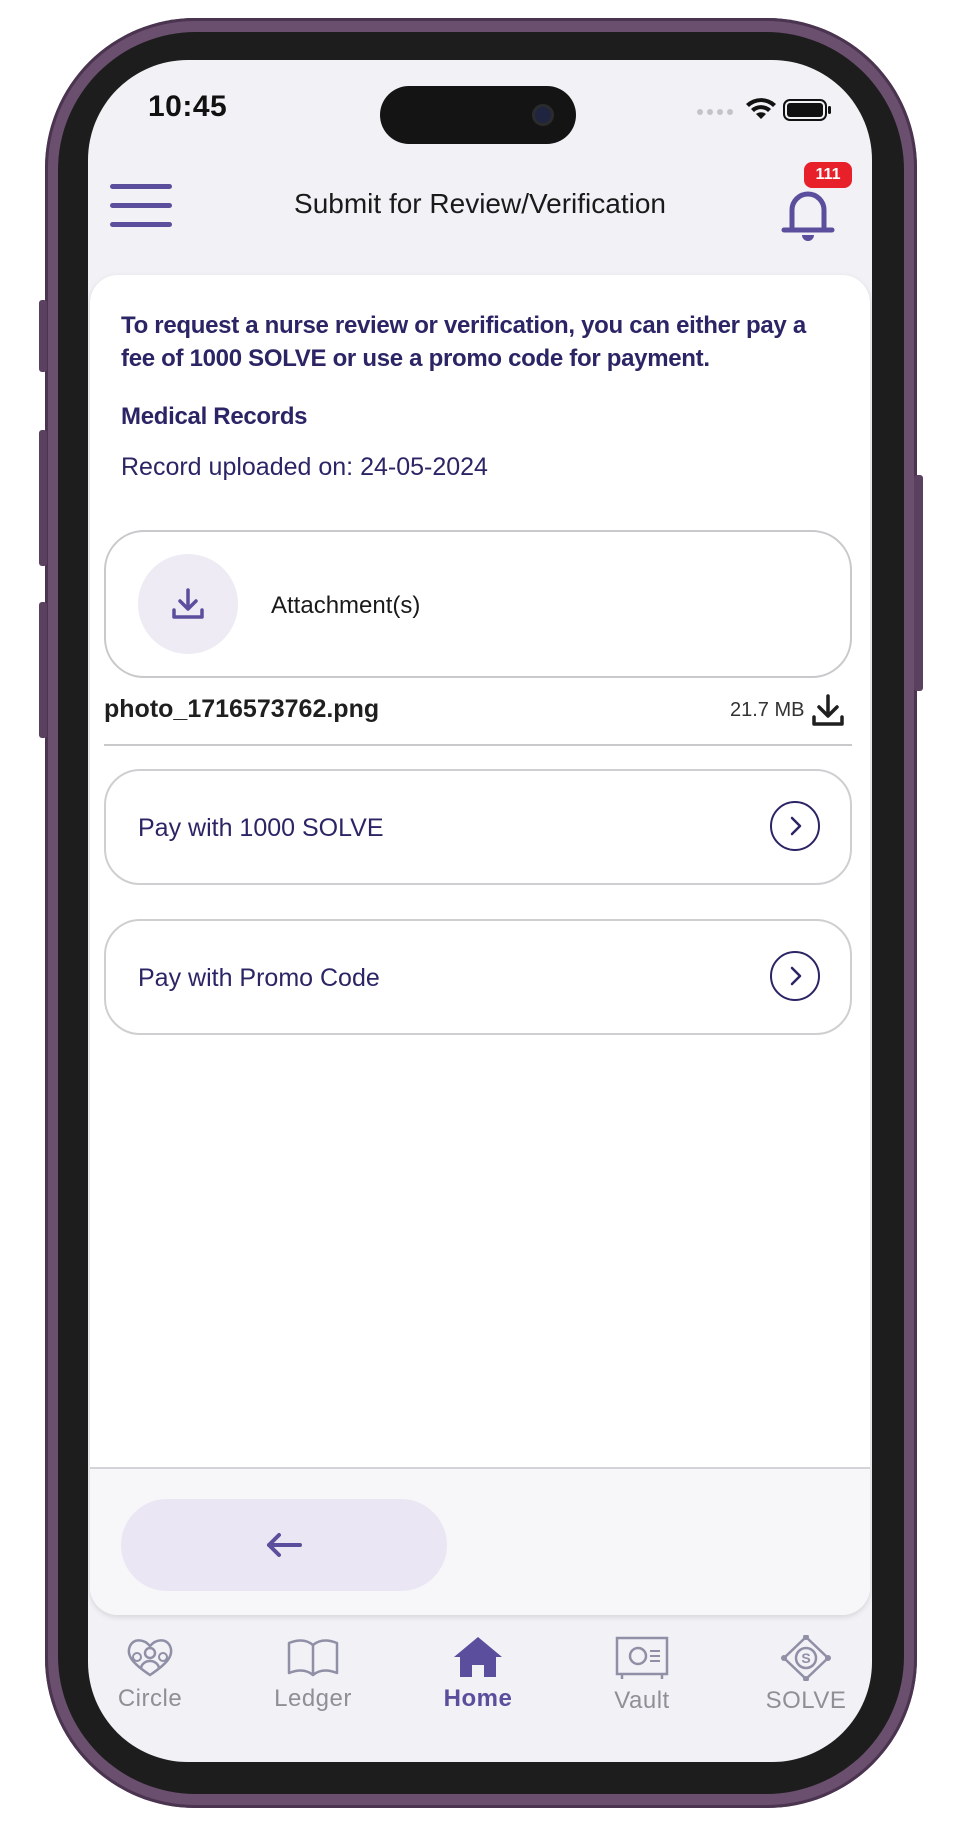 Image resolution: width=957 pixels, height=1825 pixels. I want to click on notification-badge: 111, so click(828, 175).